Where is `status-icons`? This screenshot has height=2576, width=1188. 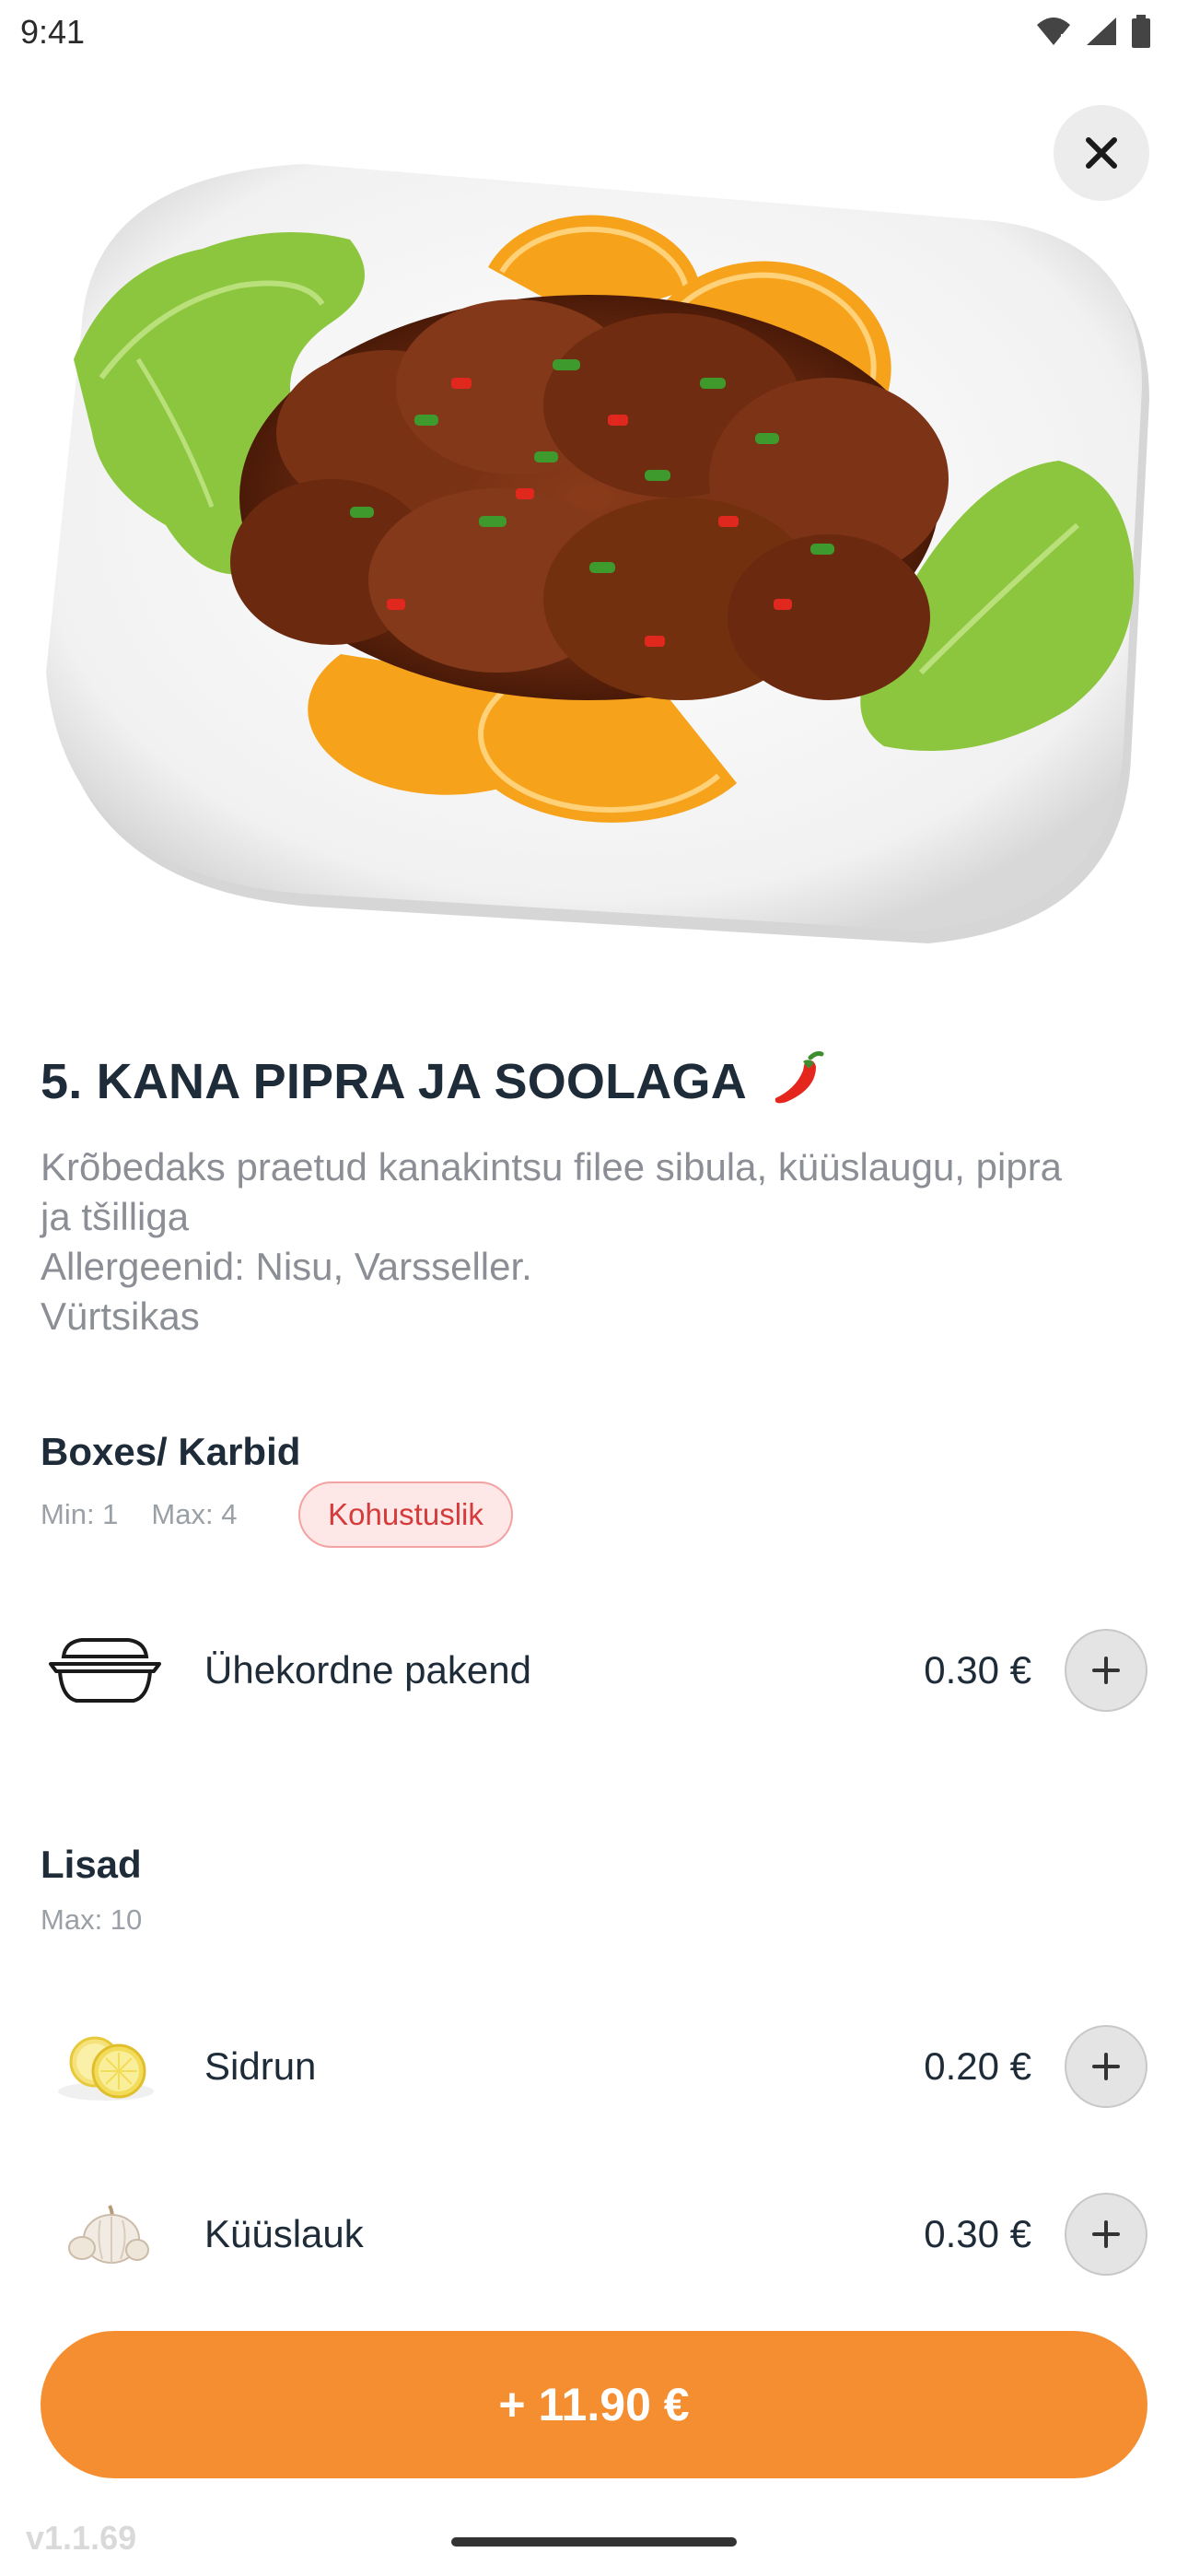 status-icons is located at coordinates (1093, 31).